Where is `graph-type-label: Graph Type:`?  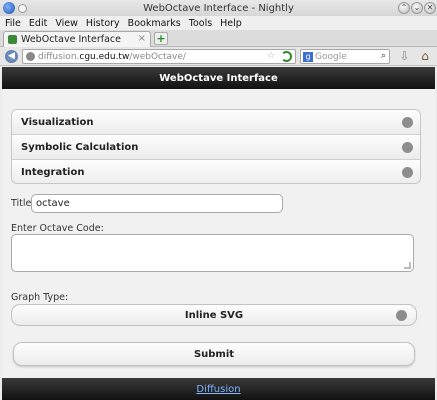 graph-type-label: Graph Type: is located at coordinates (40, 297).